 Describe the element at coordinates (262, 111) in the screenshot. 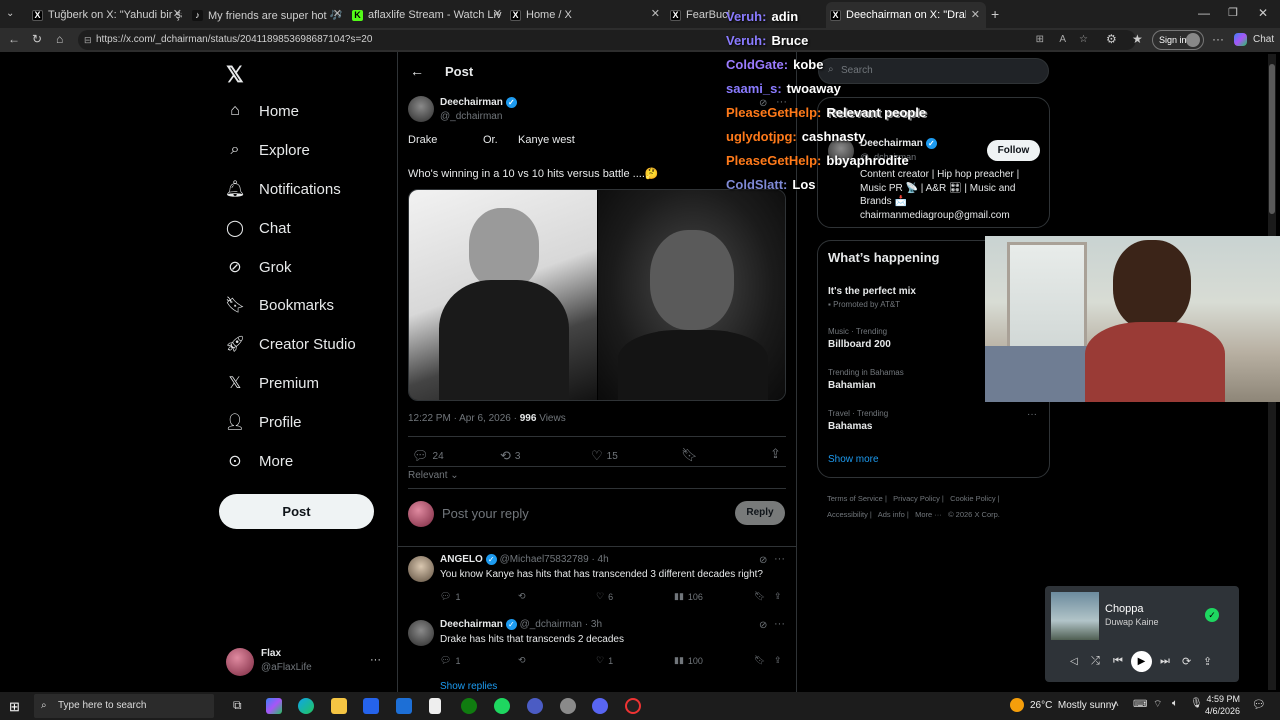

I see `sidebar-item-home: ⌂ Home` at that location.